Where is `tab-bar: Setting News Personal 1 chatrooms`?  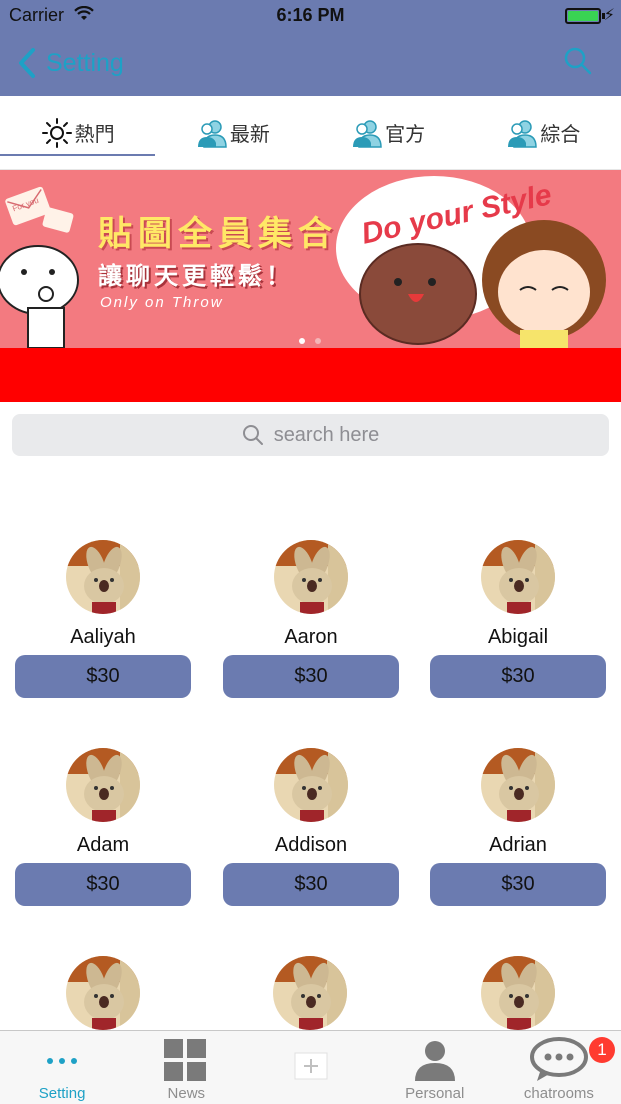 tab-bar: Setting News Personal 1 chatrooms is located at coordinates (310, 1067).